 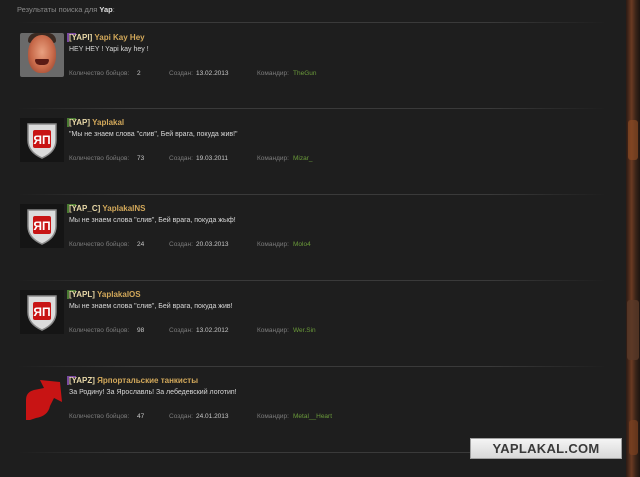 What do you see at coordinates (141, 158) in the screenshot?
I see `members-count: 73` at bounding box center [141, 158].